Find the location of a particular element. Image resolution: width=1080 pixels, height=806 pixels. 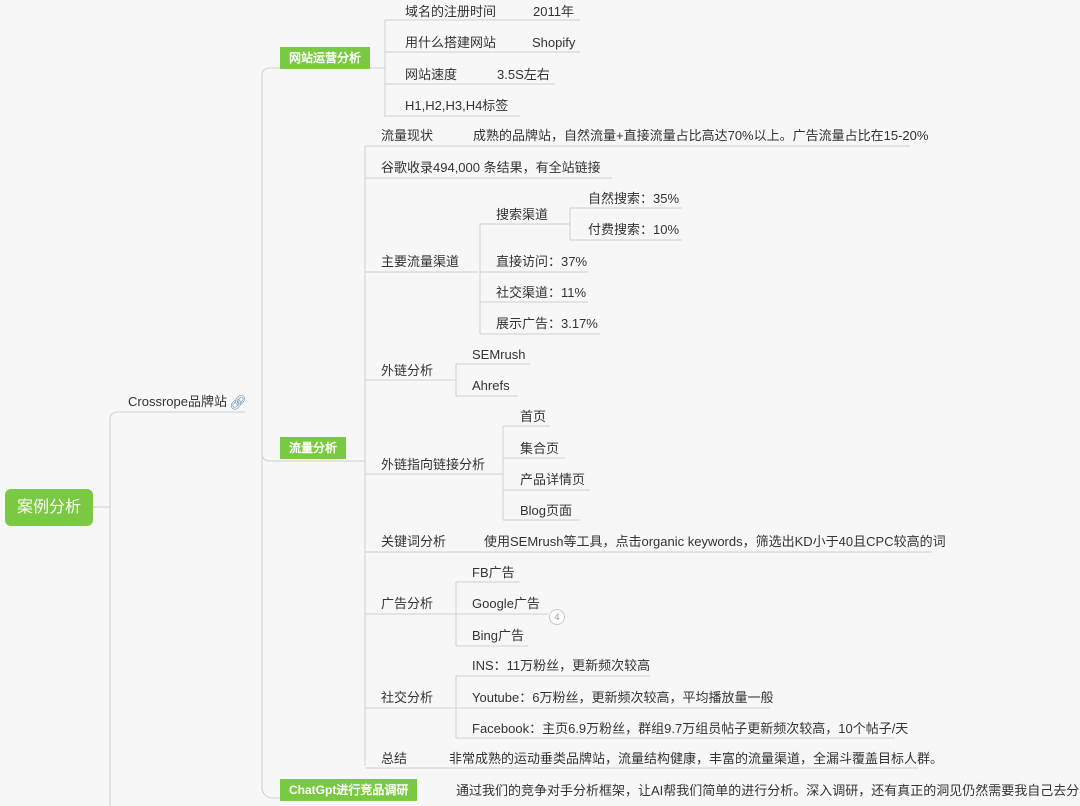

domain-date-value: 2011年 is located at coordinates (553, 12).